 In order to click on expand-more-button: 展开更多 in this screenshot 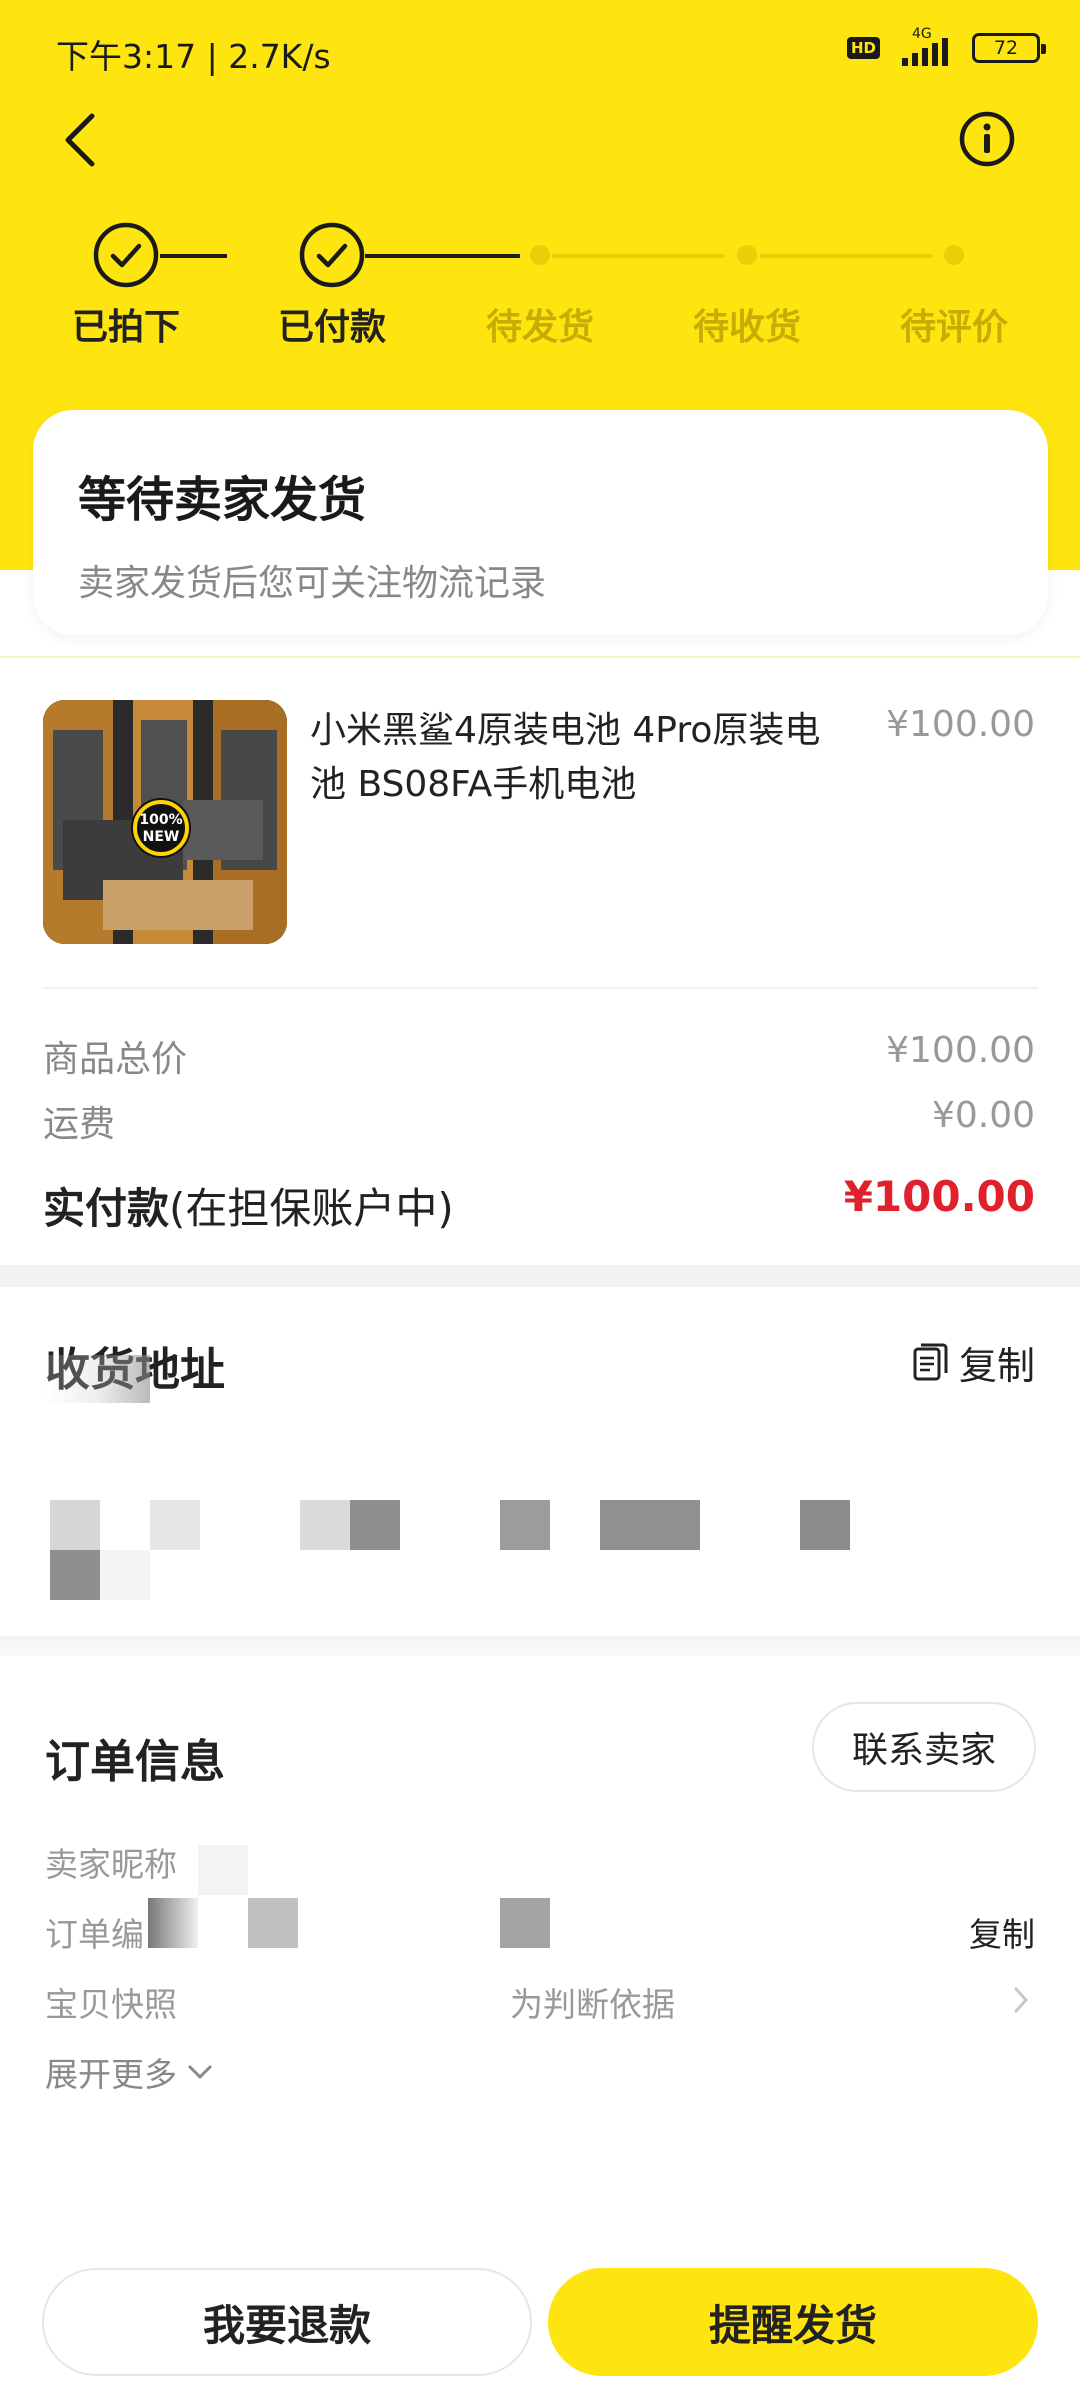, I will do `click(129, 2072)`.